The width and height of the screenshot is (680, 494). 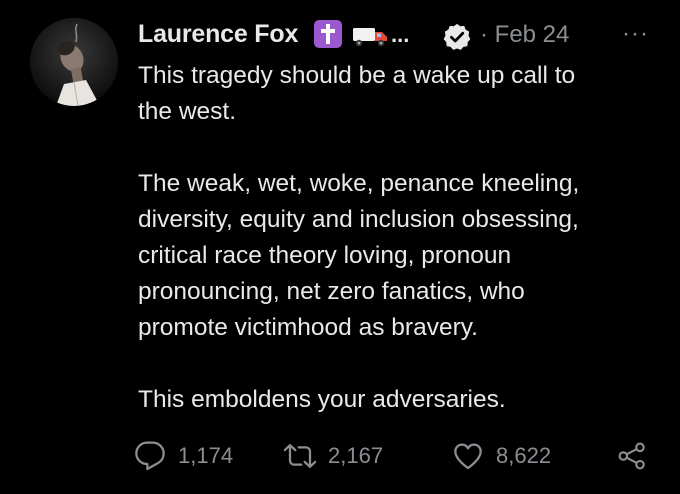 I want to click on like-count: 8,622, so click(x=524, y=455).